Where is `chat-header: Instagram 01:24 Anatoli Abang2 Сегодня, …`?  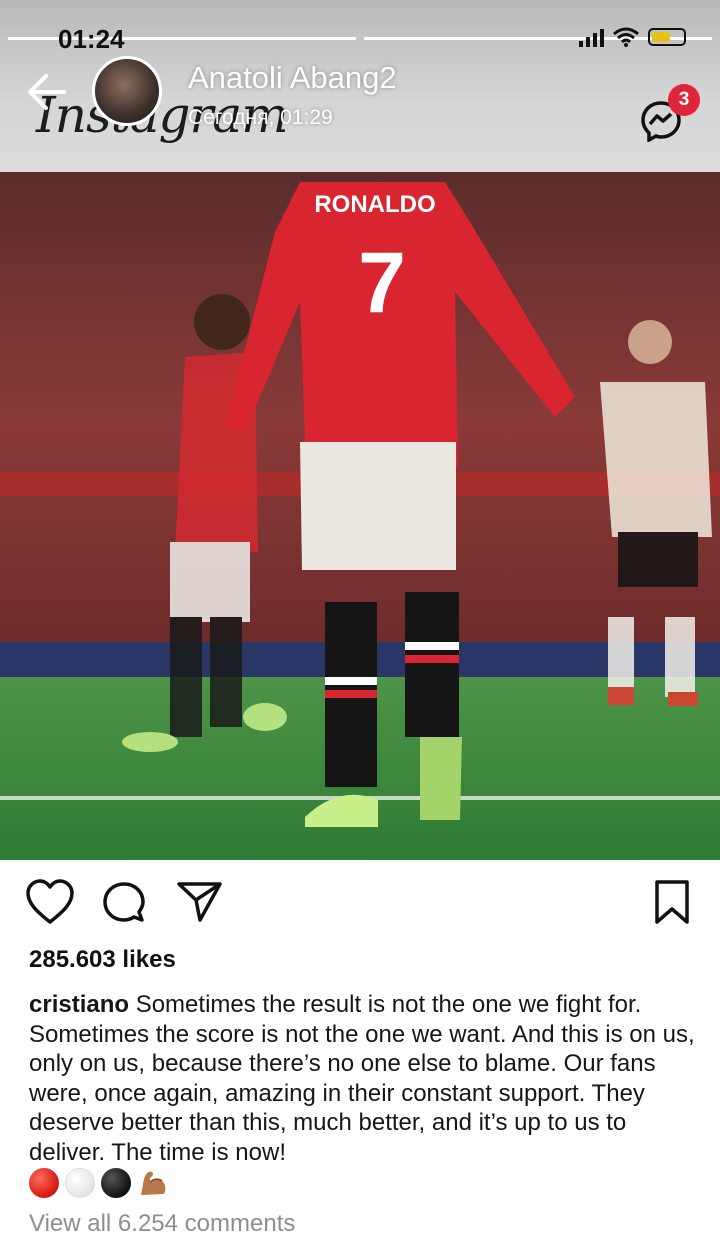
chat-header: Instagram 01:24 Anatoli Abang2 Сегодня, … is located at coordinates (360, 86).